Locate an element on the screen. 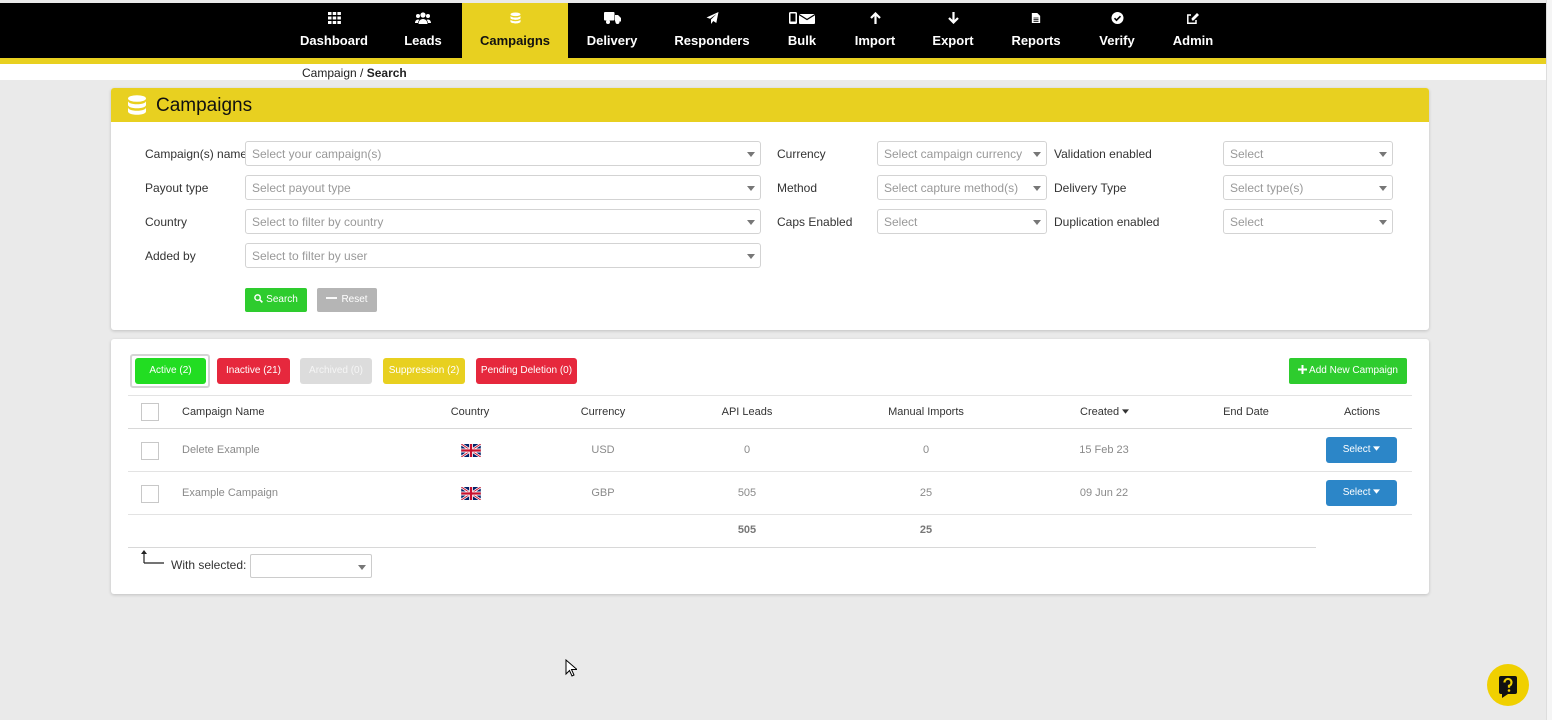  campaign-name-cell: Delete Example is located at coordinates (221, 450).